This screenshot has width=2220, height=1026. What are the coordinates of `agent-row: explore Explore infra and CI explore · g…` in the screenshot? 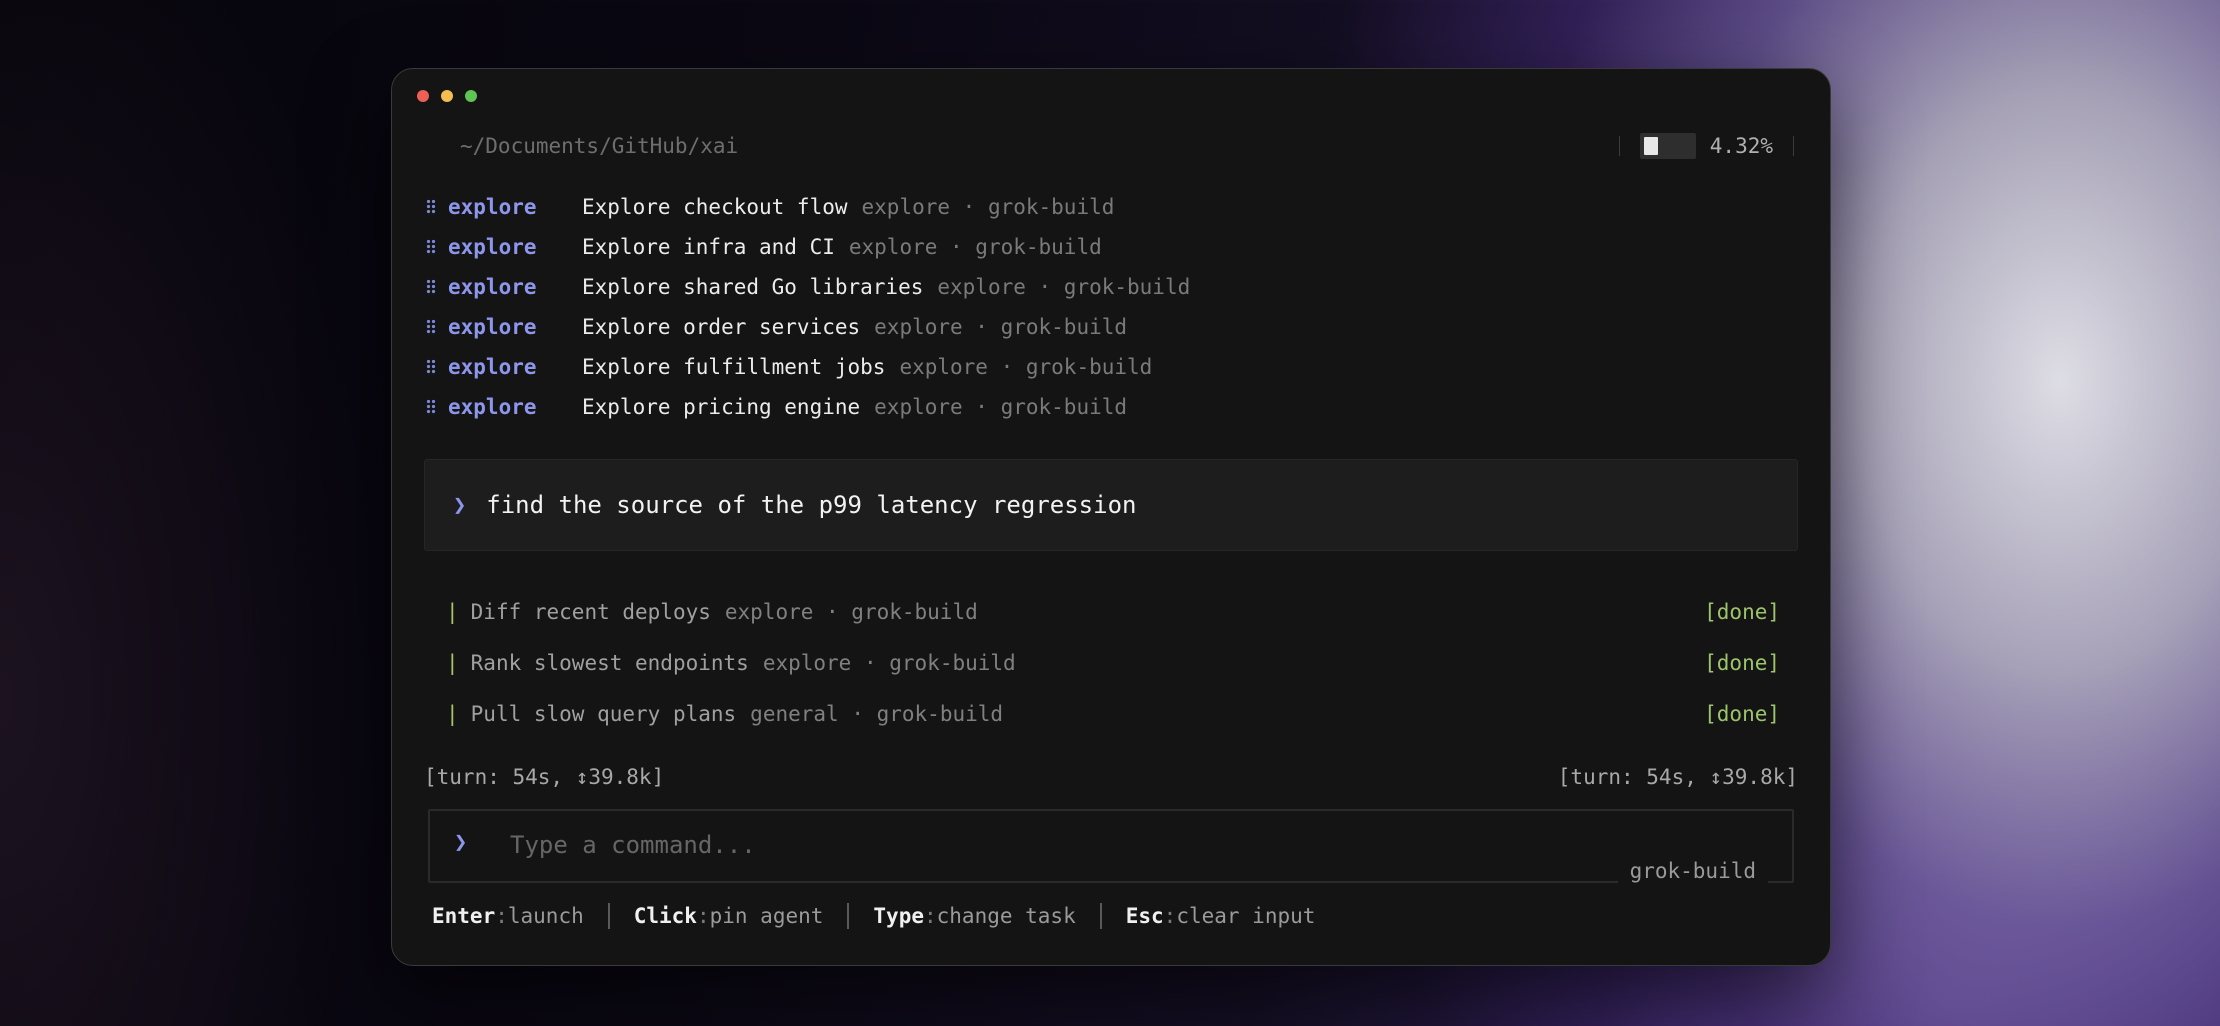 It's located at (1111, 247).